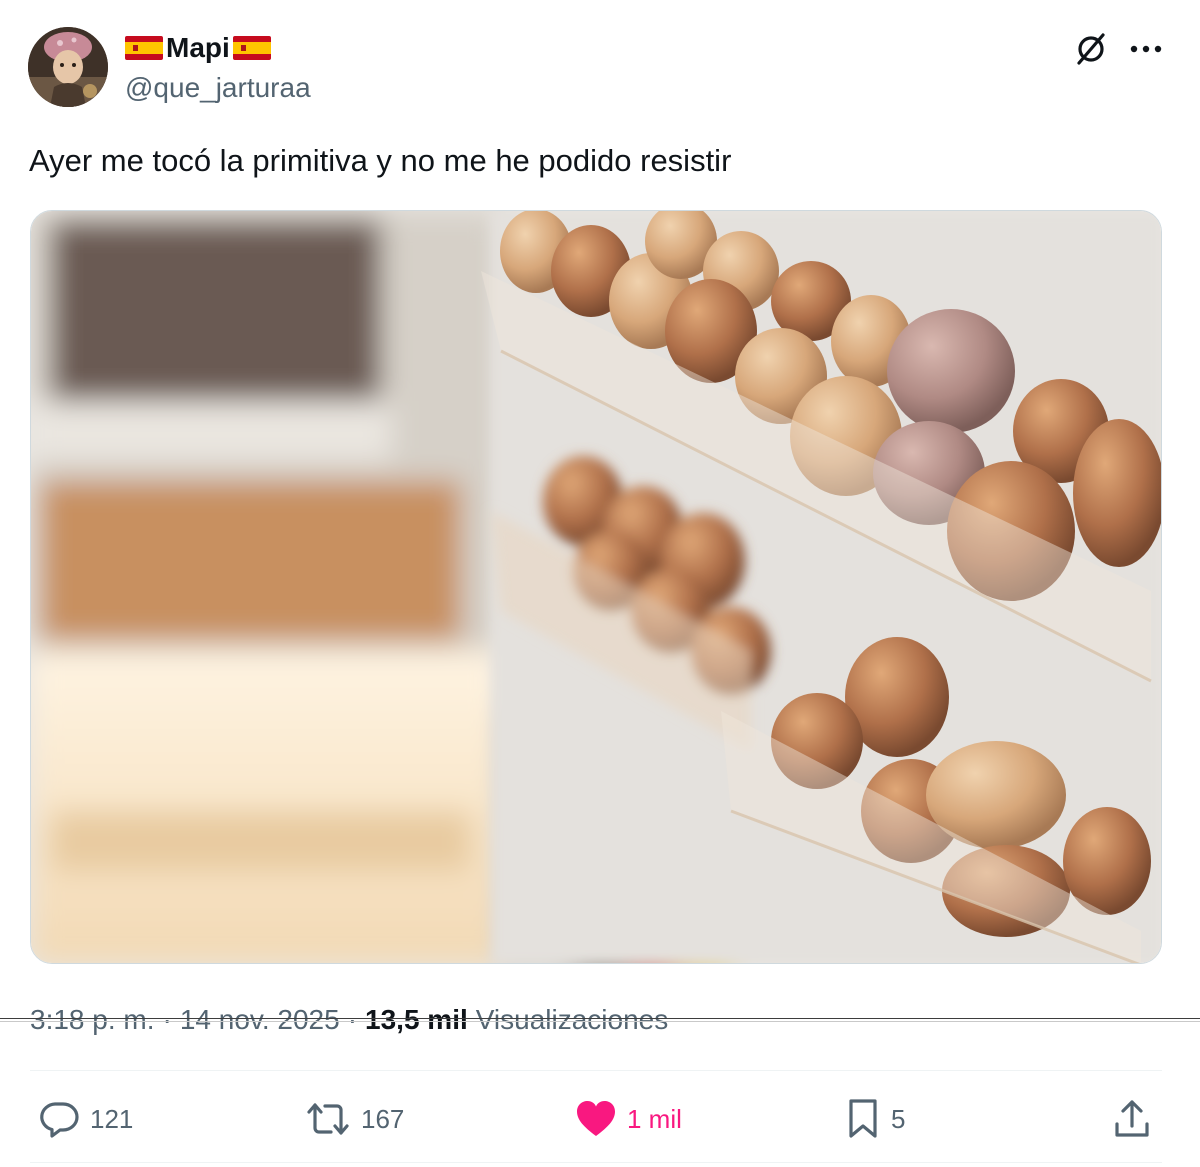 The width and height of the screenshot is (1200, 1167). What do you see at coordinates (416, 1019) in the screenshot?
I see `views-count: 13,5 mil` at bounding box center [416, 1019].